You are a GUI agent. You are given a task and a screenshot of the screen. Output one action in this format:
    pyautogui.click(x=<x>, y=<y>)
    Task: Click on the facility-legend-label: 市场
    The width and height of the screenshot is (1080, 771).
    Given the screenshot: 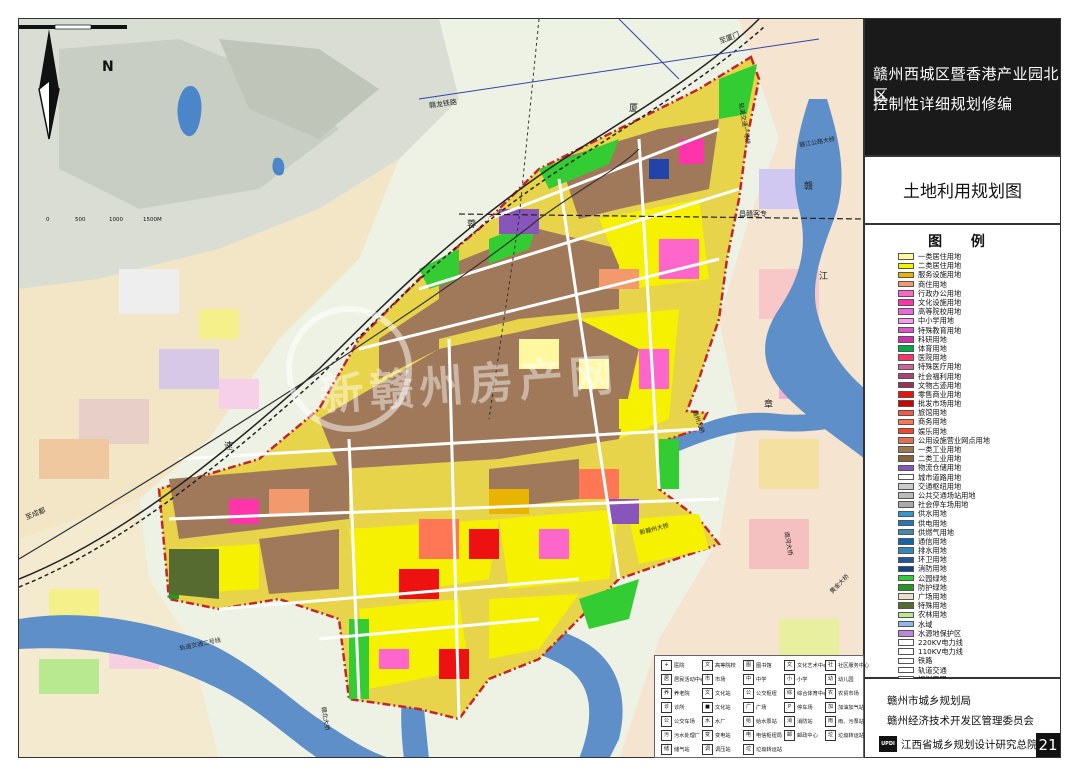 What is the action you would take?
    pyautogui.click(x=720, y=680)
    